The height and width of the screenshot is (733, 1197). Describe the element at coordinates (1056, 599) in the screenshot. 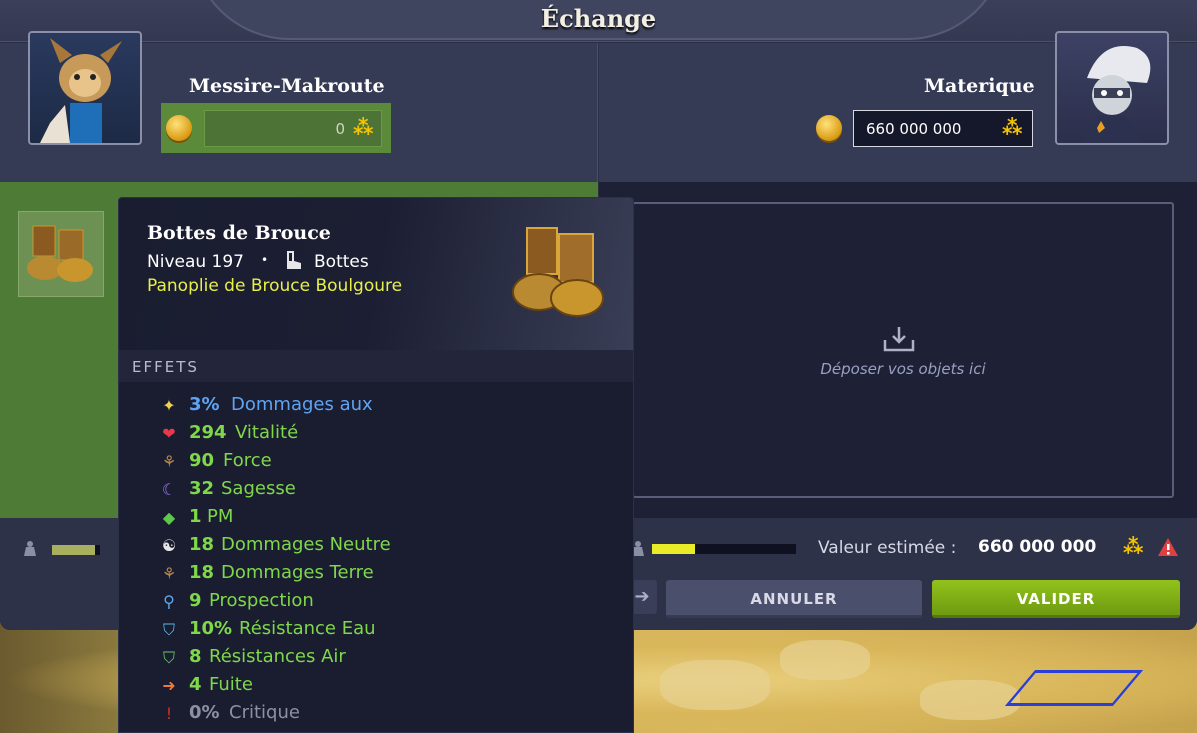

I see `validate-button: VALIDER` at that location.